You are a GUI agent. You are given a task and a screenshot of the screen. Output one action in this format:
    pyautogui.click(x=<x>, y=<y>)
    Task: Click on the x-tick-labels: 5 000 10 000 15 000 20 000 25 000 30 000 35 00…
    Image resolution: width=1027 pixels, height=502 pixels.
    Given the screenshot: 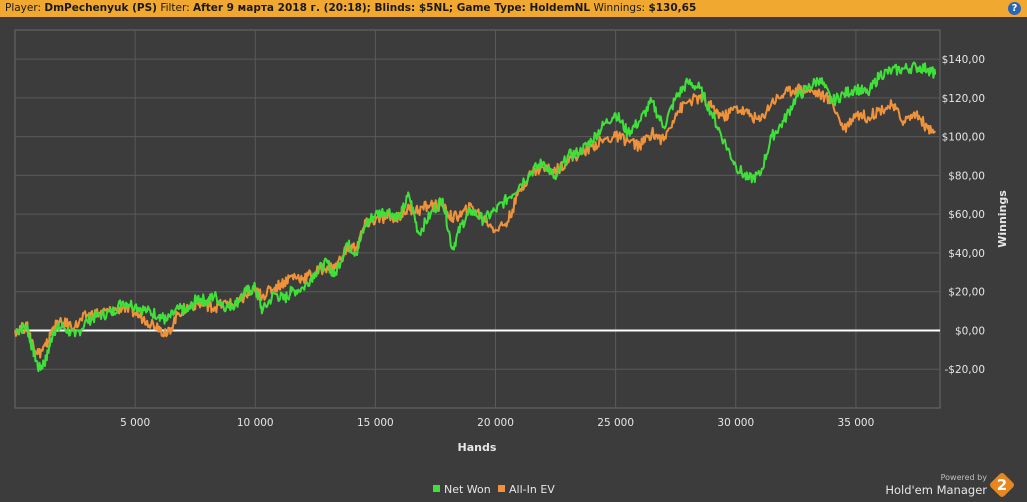 What is the action you would take?
    pyautogui.click(x=497, y=423)
    